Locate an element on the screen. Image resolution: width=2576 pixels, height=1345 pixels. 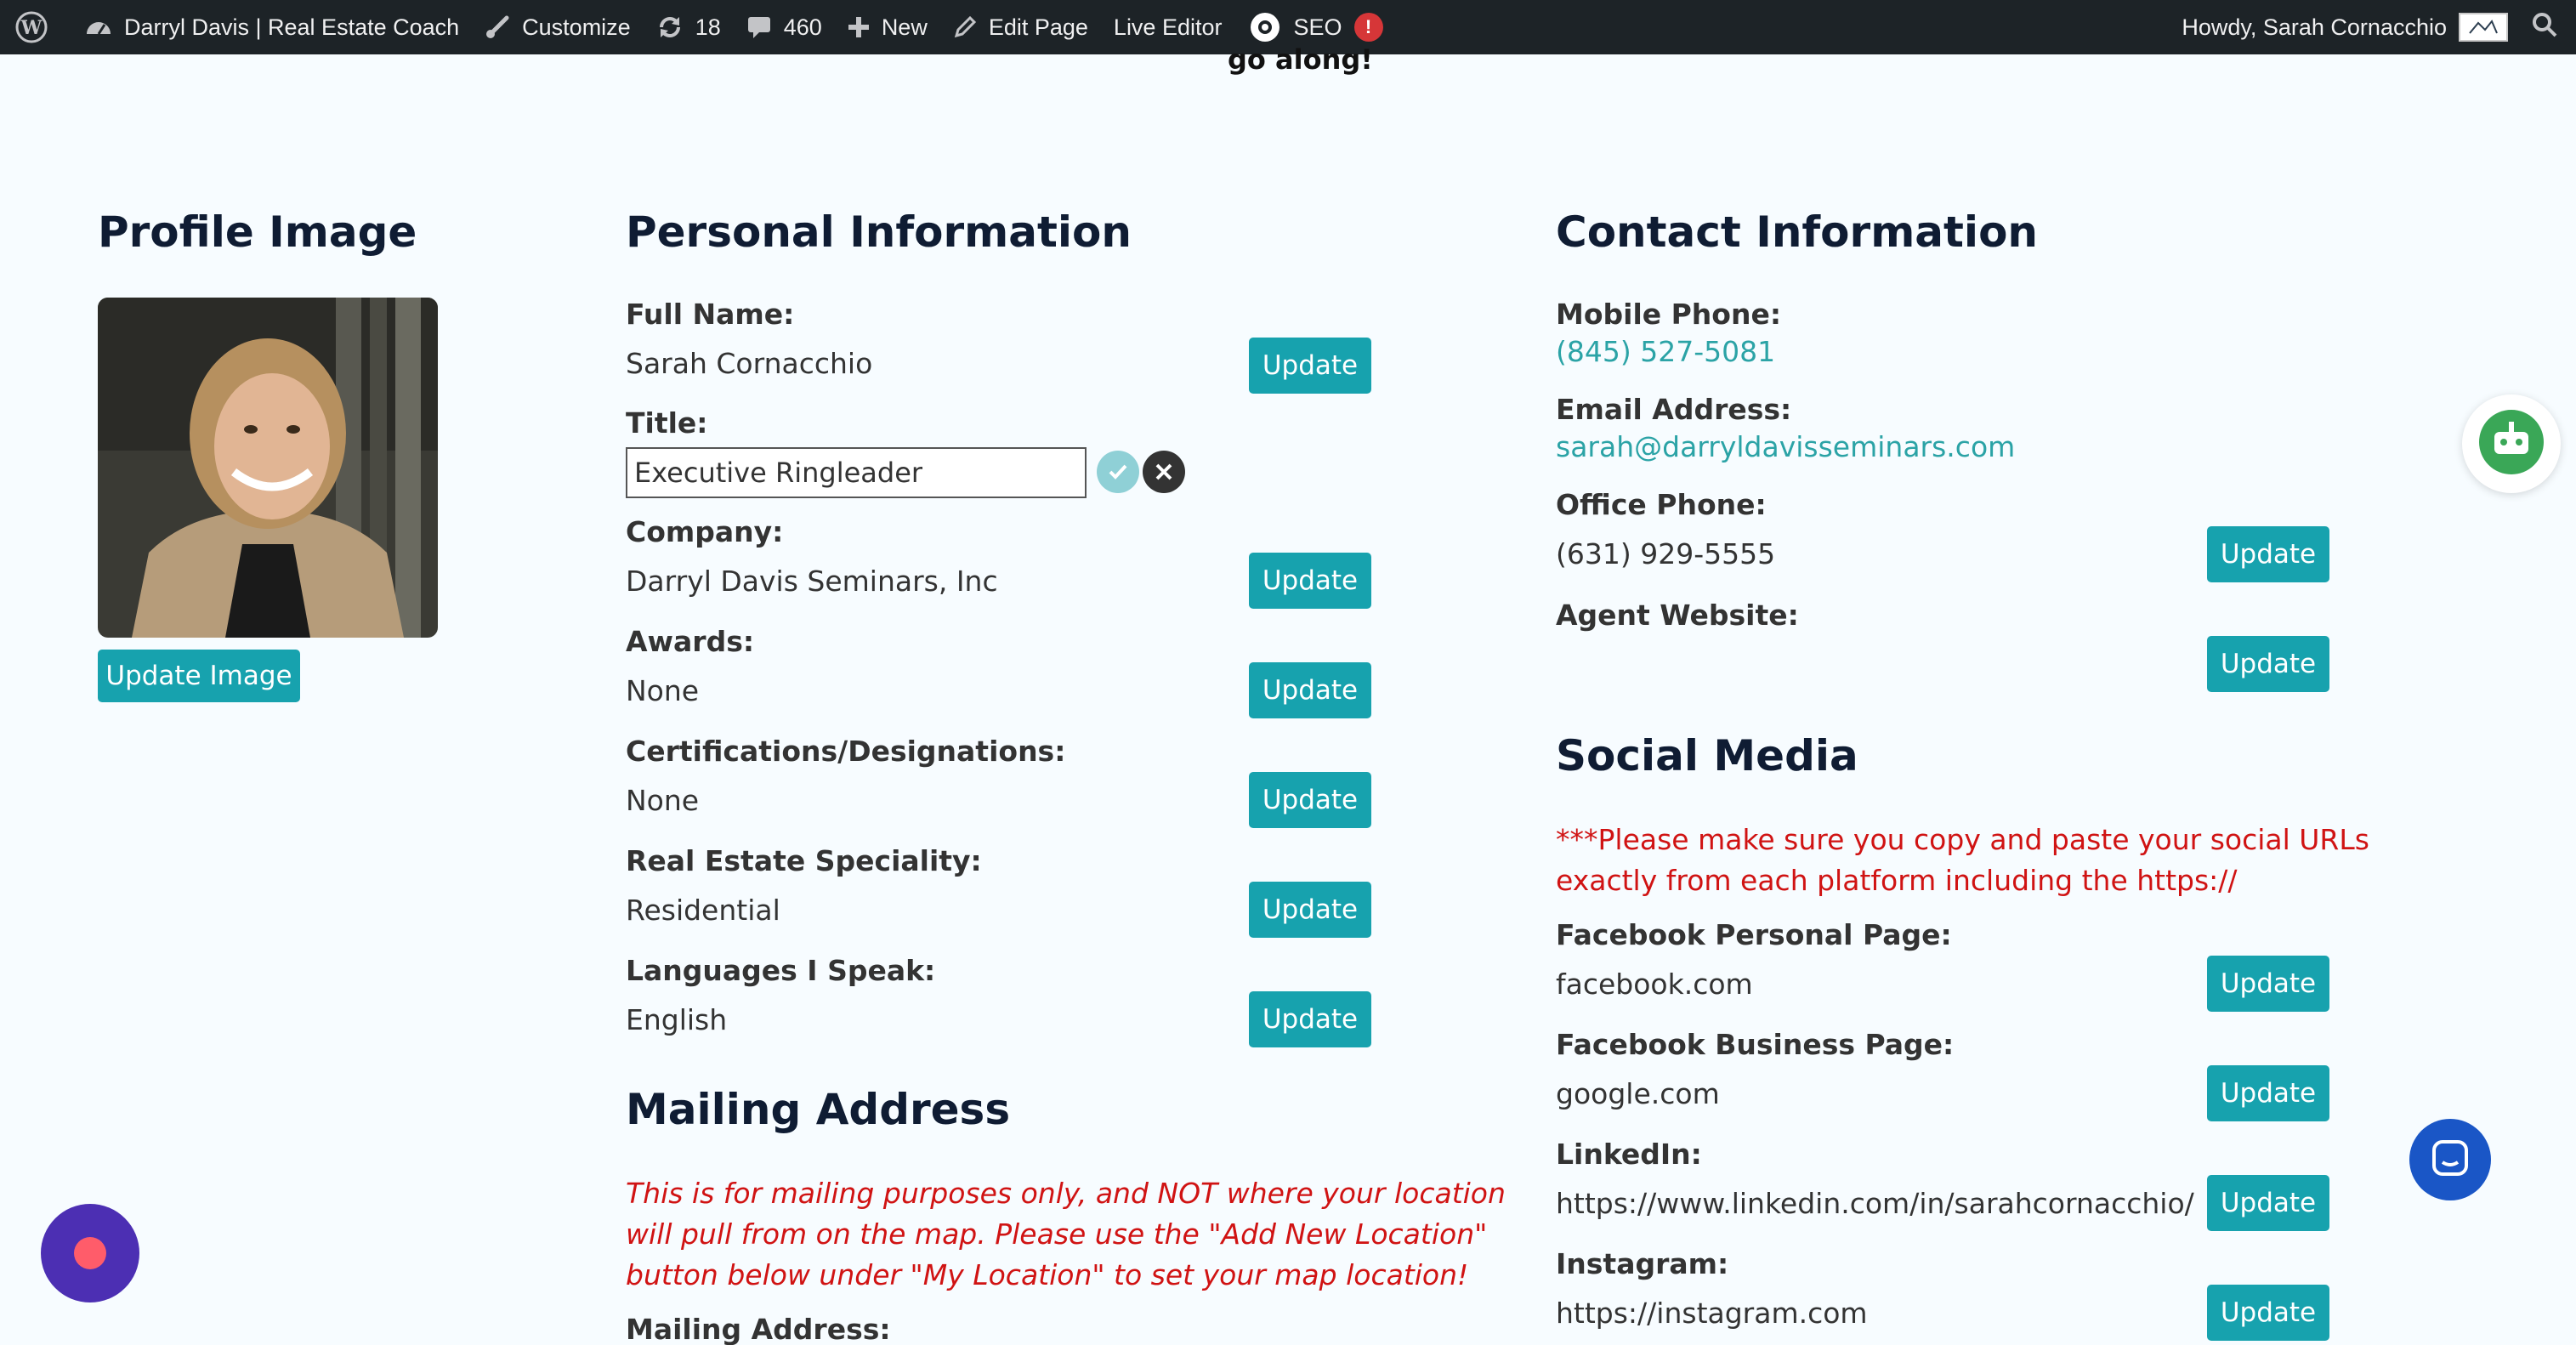
agent-website-field: Agent Website: is located at coordinates (1678, 615).